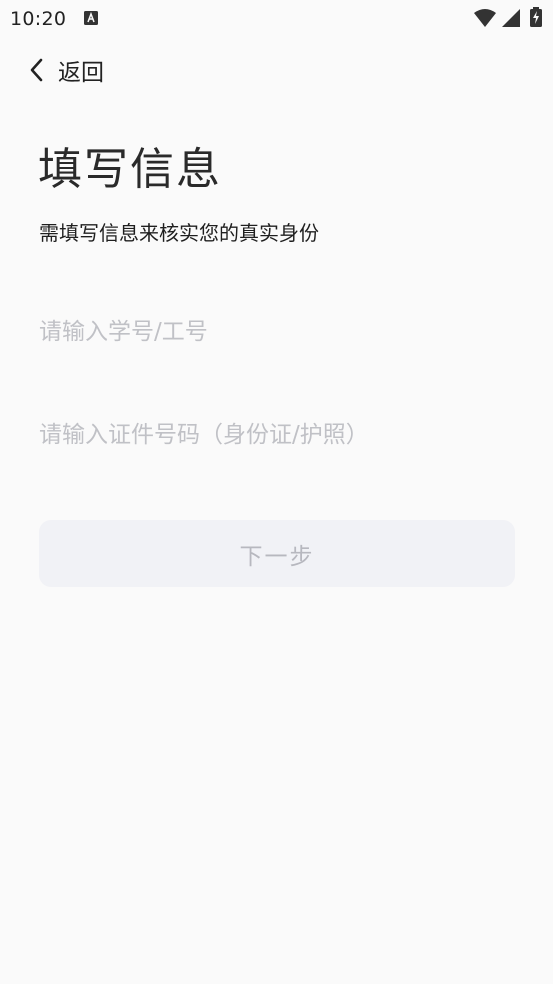 The height and width of the screenshot is (984, 553). I want to click on back-label: 返回, so click(81, 73).